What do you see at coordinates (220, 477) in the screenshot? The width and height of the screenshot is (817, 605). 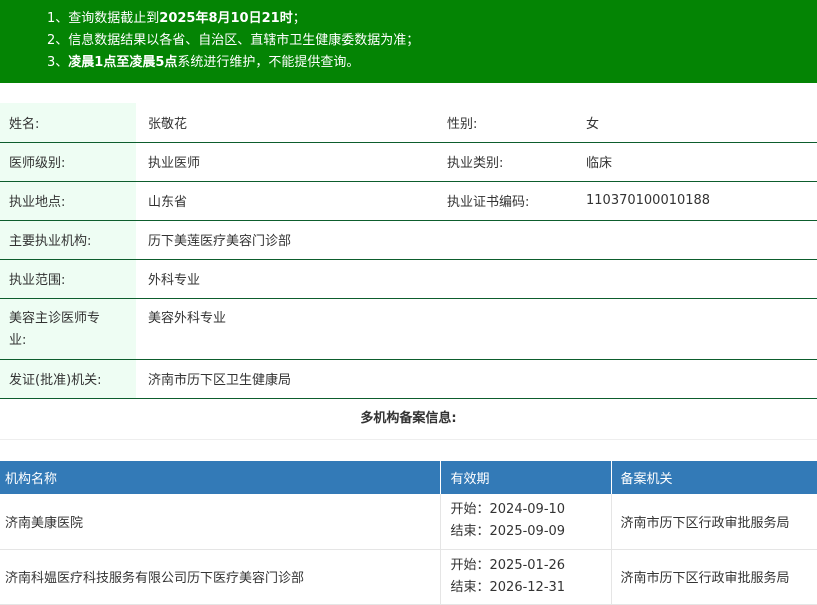 I see `header-org-name: 机构名称` at bounding box center [220, 477].